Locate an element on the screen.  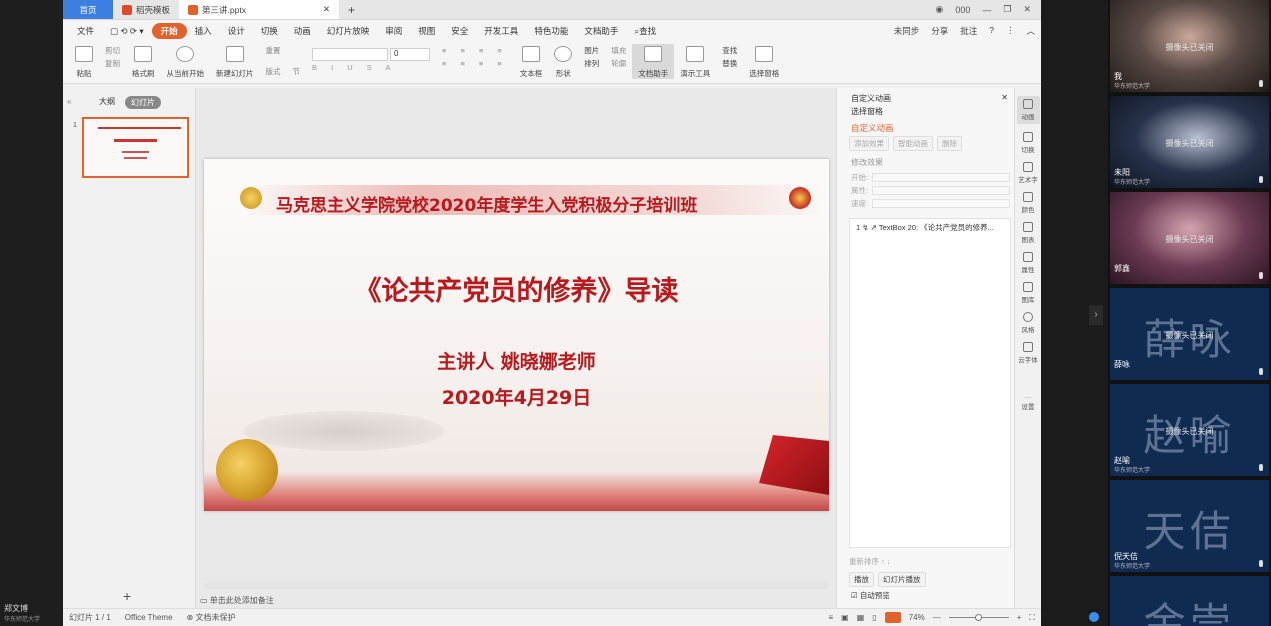
zoom-level: 74% is located at coordinates (917, 617).